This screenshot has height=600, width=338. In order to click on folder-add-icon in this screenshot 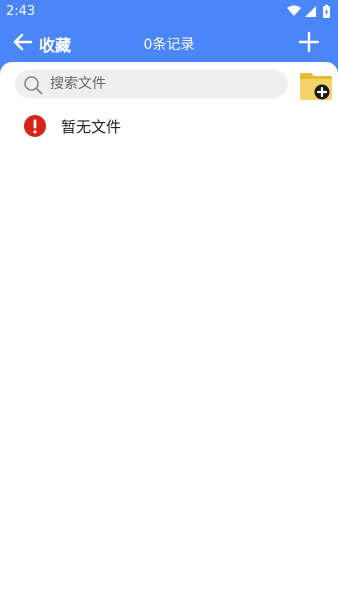, I will do `click(316, 86)`.